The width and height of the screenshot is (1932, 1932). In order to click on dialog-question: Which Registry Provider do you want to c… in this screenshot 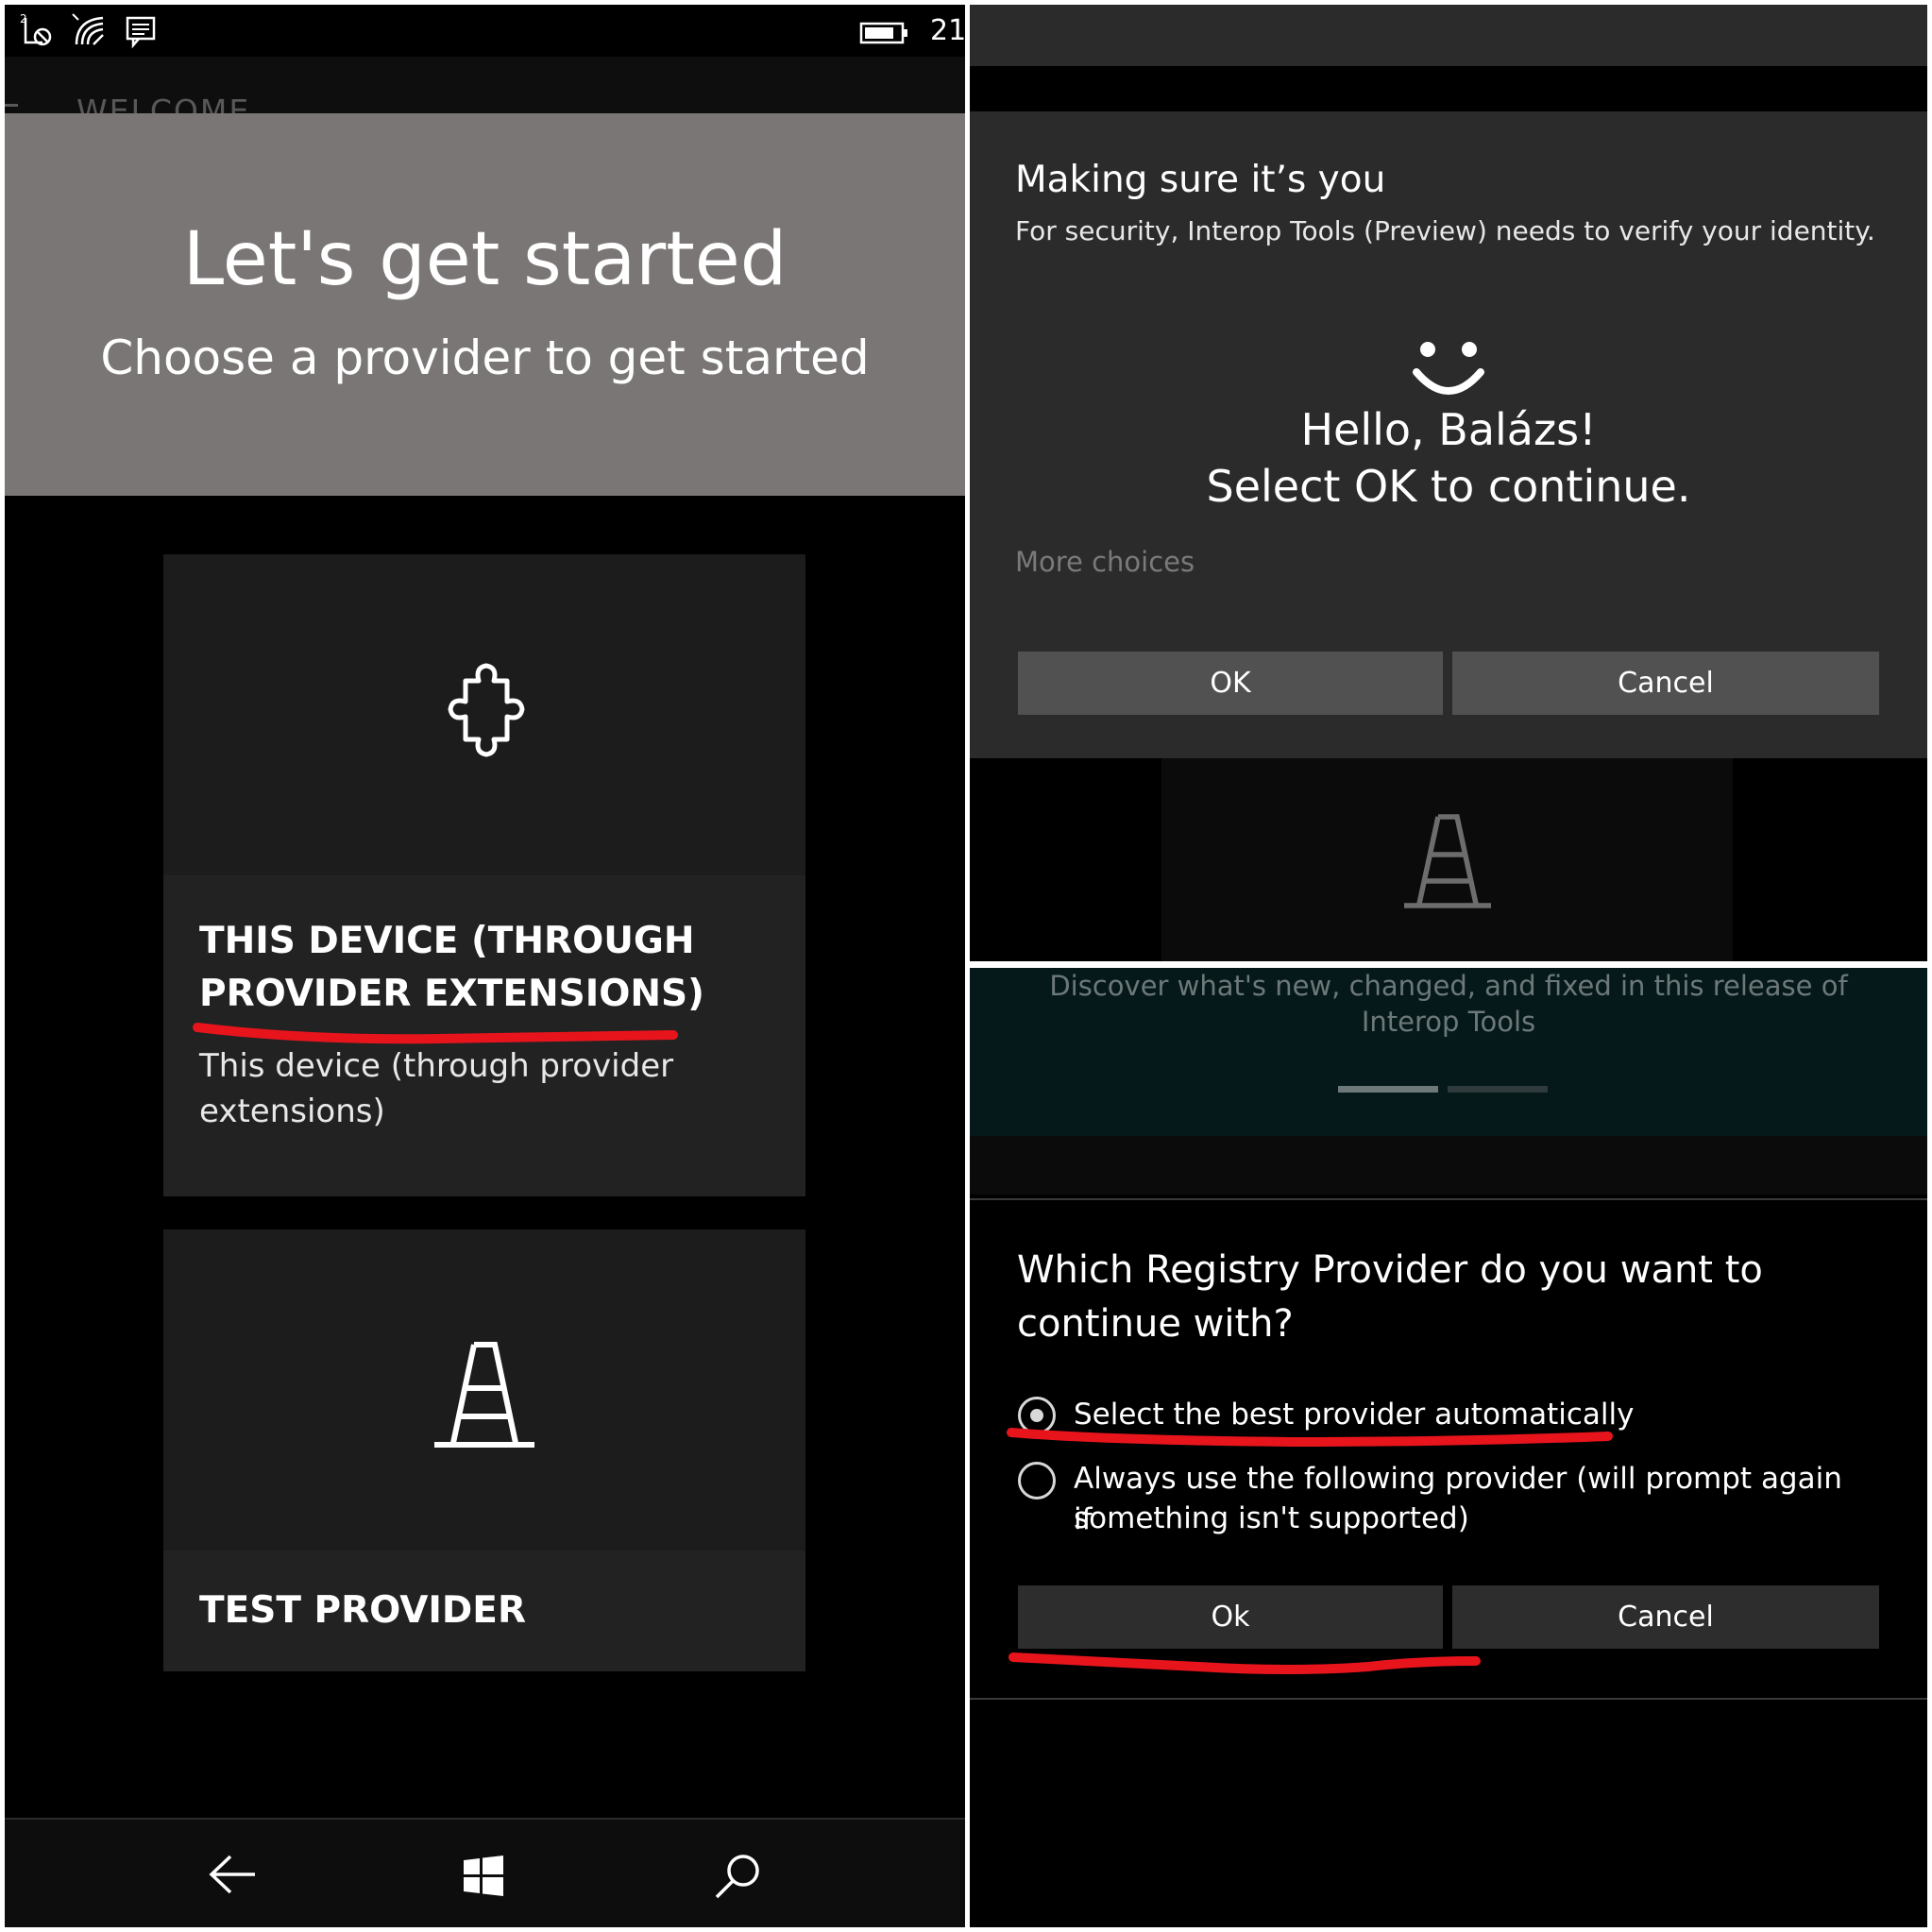, I will do `click(1432, 1297)`.